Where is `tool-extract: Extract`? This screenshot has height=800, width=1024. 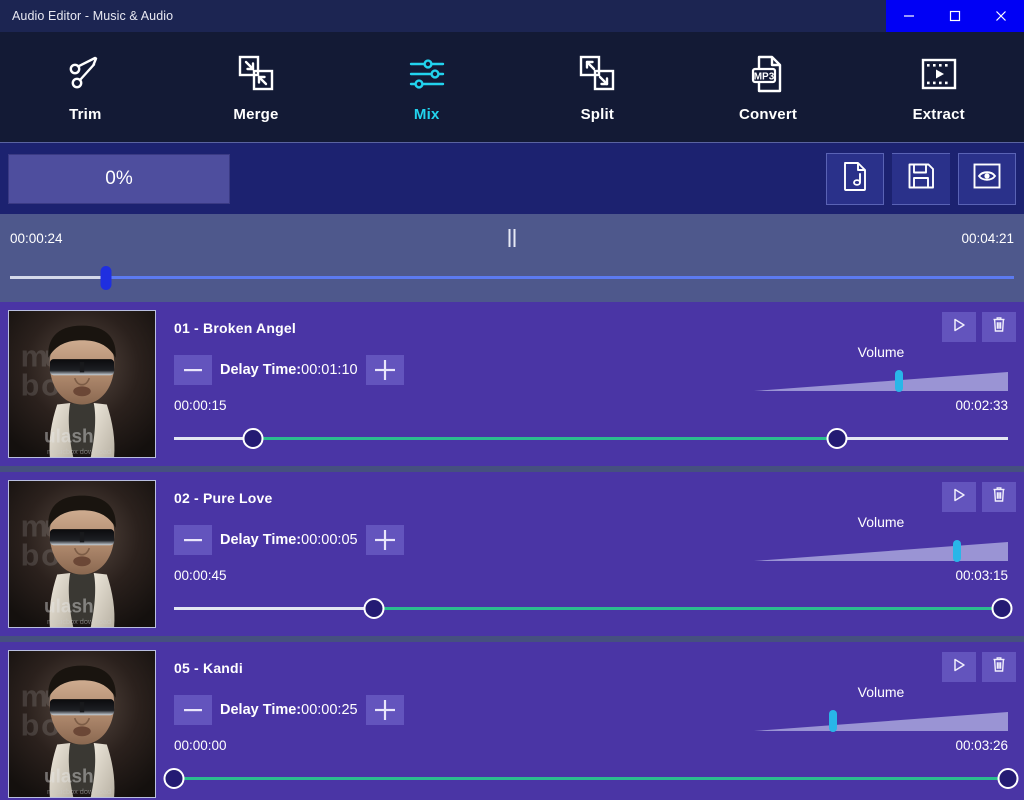 tool-extract: Extract is located at coordinates (938, 87).